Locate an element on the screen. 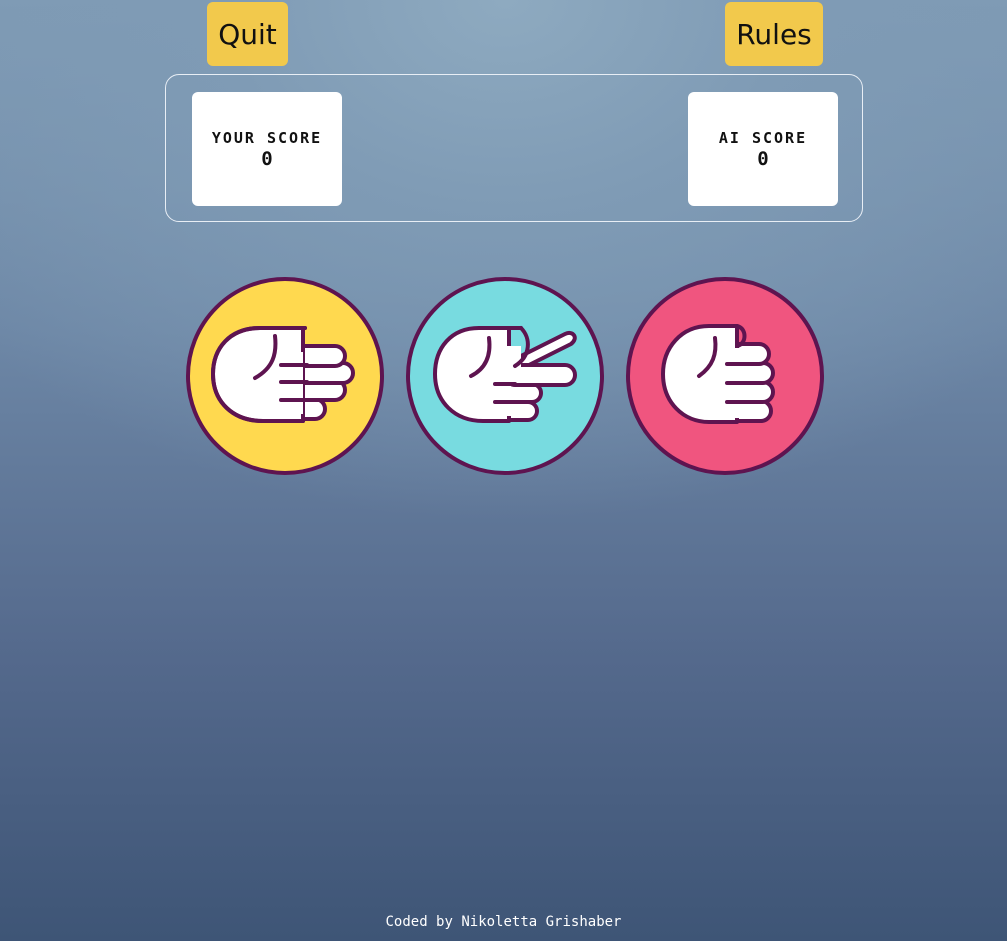  rock-fist-icon is located at coordinates (725, 376).